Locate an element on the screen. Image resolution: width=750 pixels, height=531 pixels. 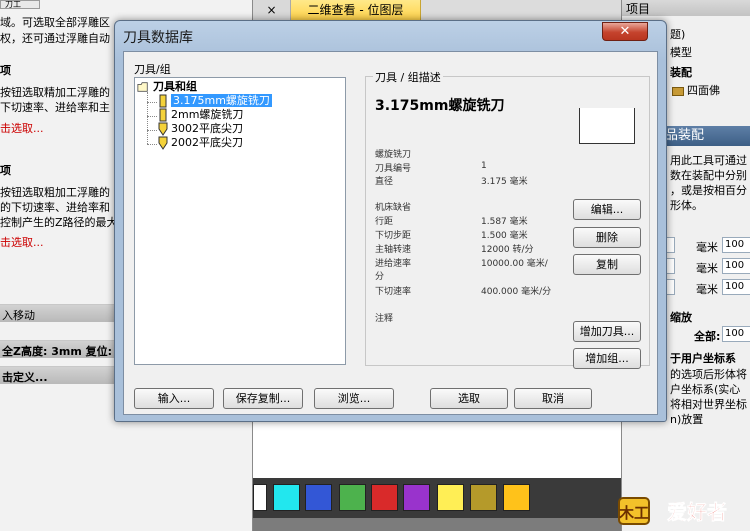
help-text-line: 将相对世界坐标 is located at coordinates (708, 404).